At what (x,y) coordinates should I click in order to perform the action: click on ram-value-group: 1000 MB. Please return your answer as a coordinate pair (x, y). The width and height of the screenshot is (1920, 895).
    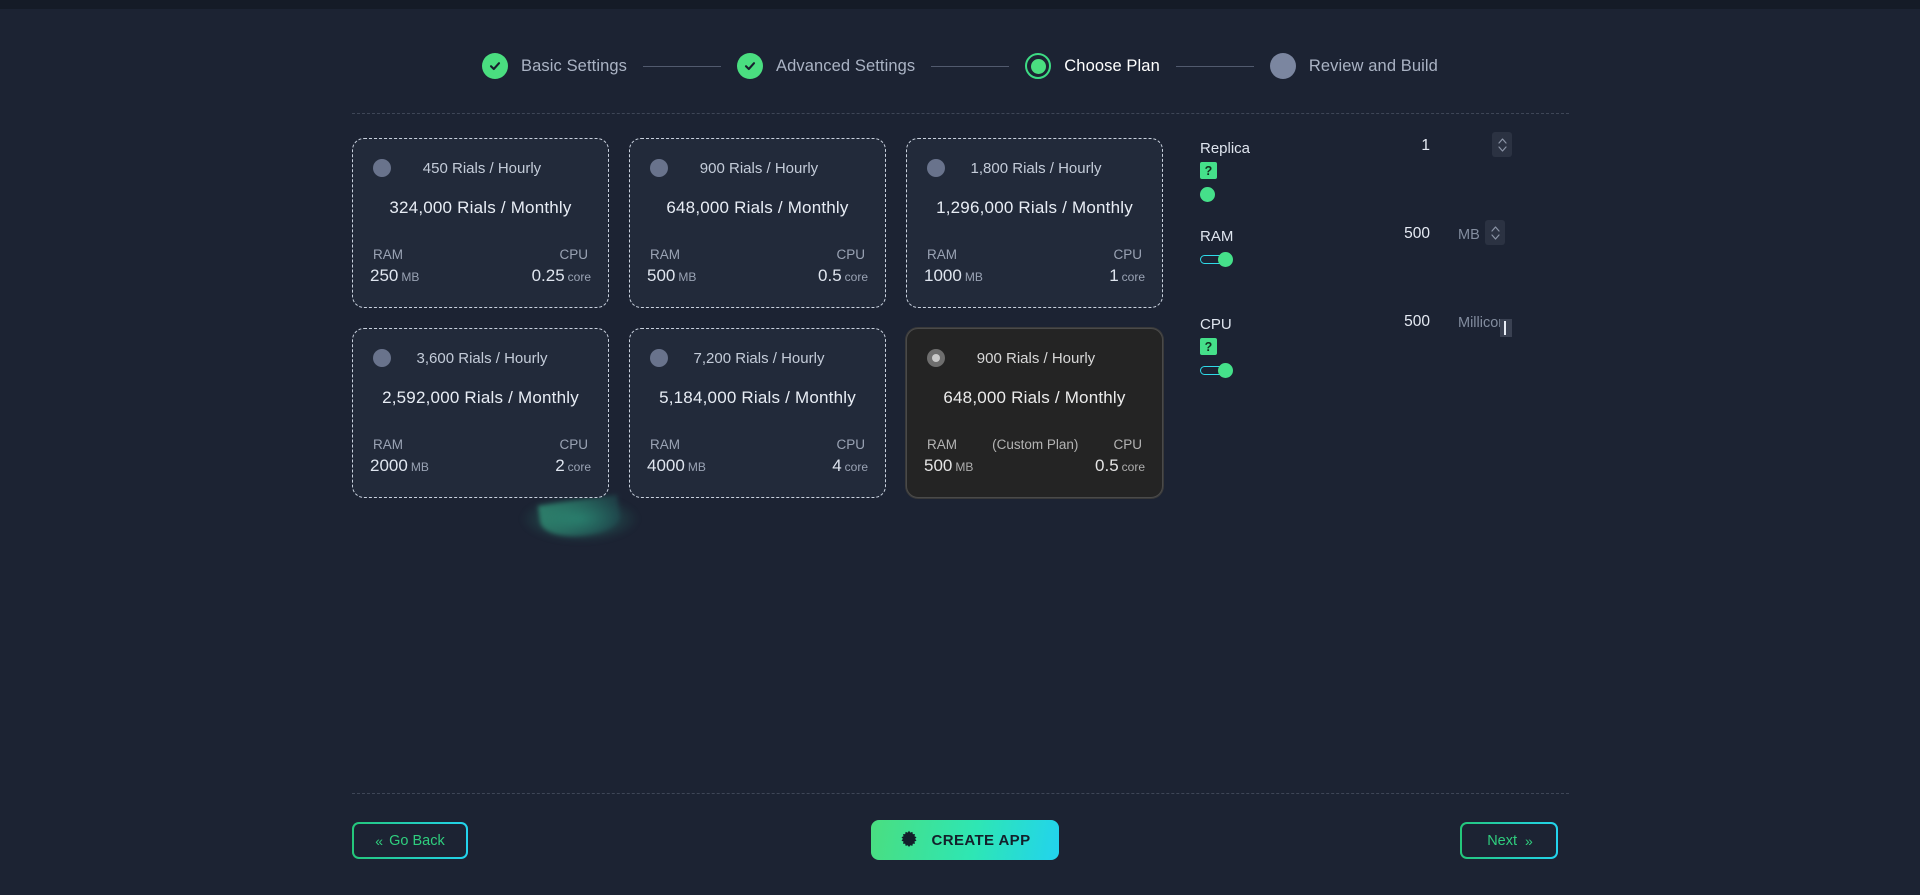
    Looking at the image, I should click on (953, 276).